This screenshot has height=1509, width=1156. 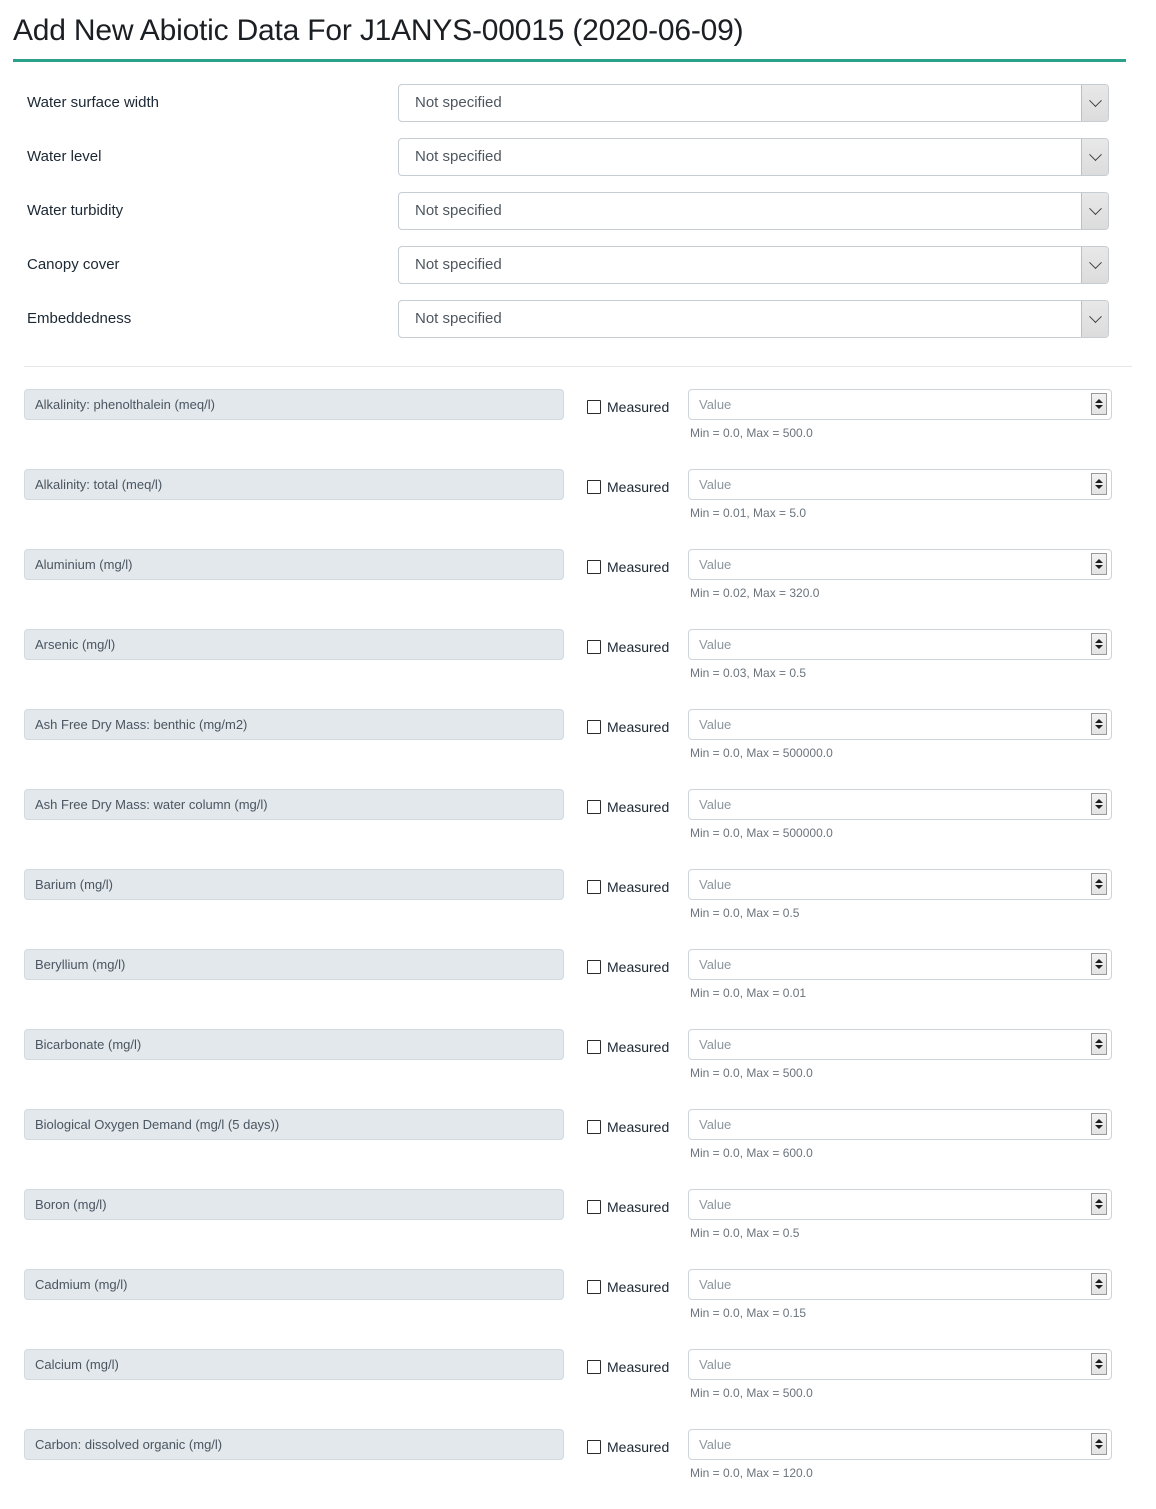 I want to click on measured-checkbox-3: Measured, so click(x=628, y=647).